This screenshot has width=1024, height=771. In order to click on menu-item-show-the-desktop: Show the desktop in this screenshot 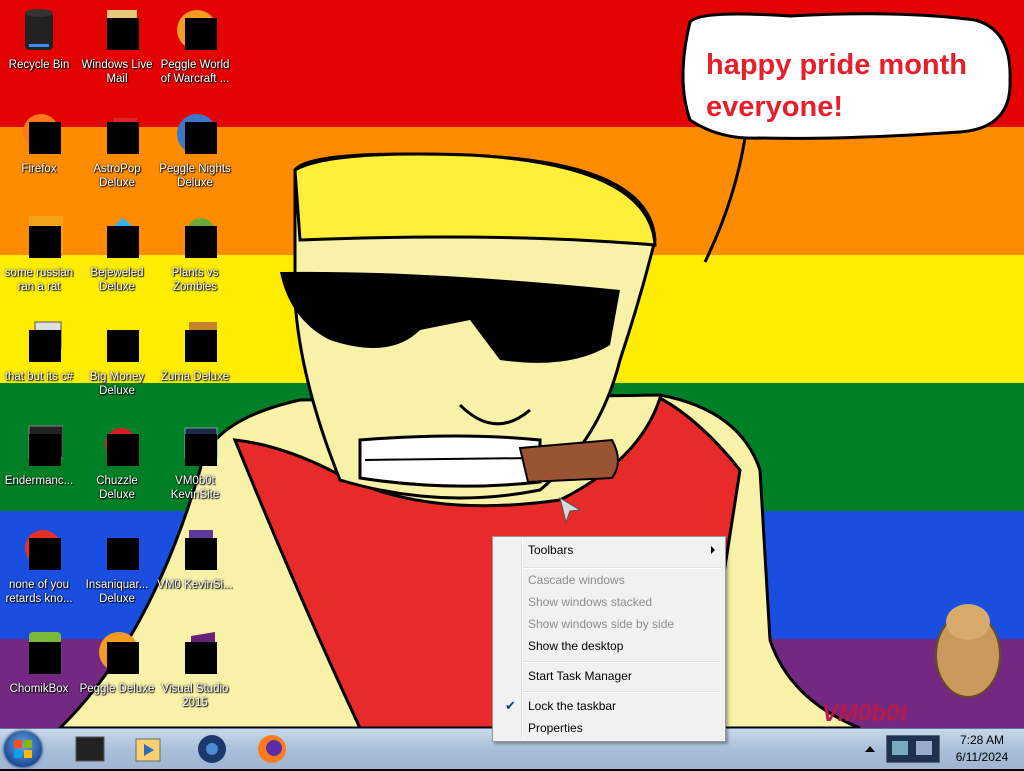, I will do `click(609, 646)`.